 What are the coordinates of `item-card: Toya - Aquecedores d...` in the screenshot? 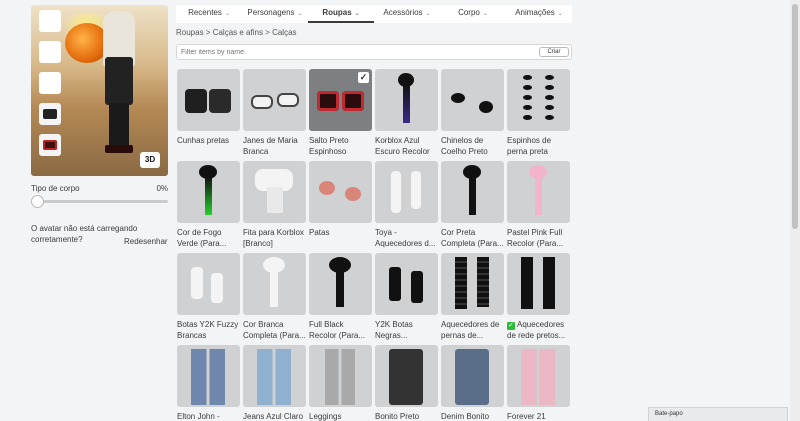 It's located at (406, 205).